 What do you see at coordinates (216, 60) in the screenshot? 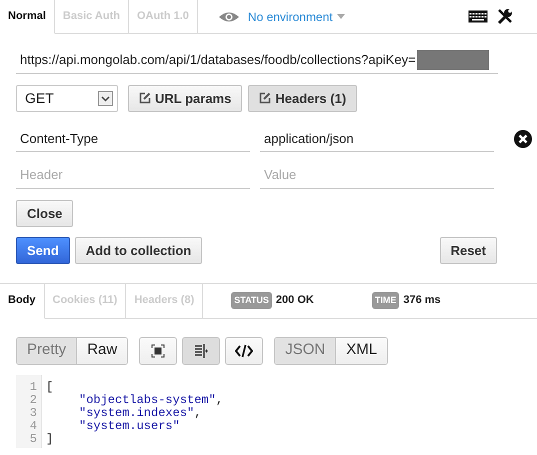
I see `url-field: https://api.mongolab.com/api/1/databases/foodb/collections?apiKey=` at bounding box center [216, 60].